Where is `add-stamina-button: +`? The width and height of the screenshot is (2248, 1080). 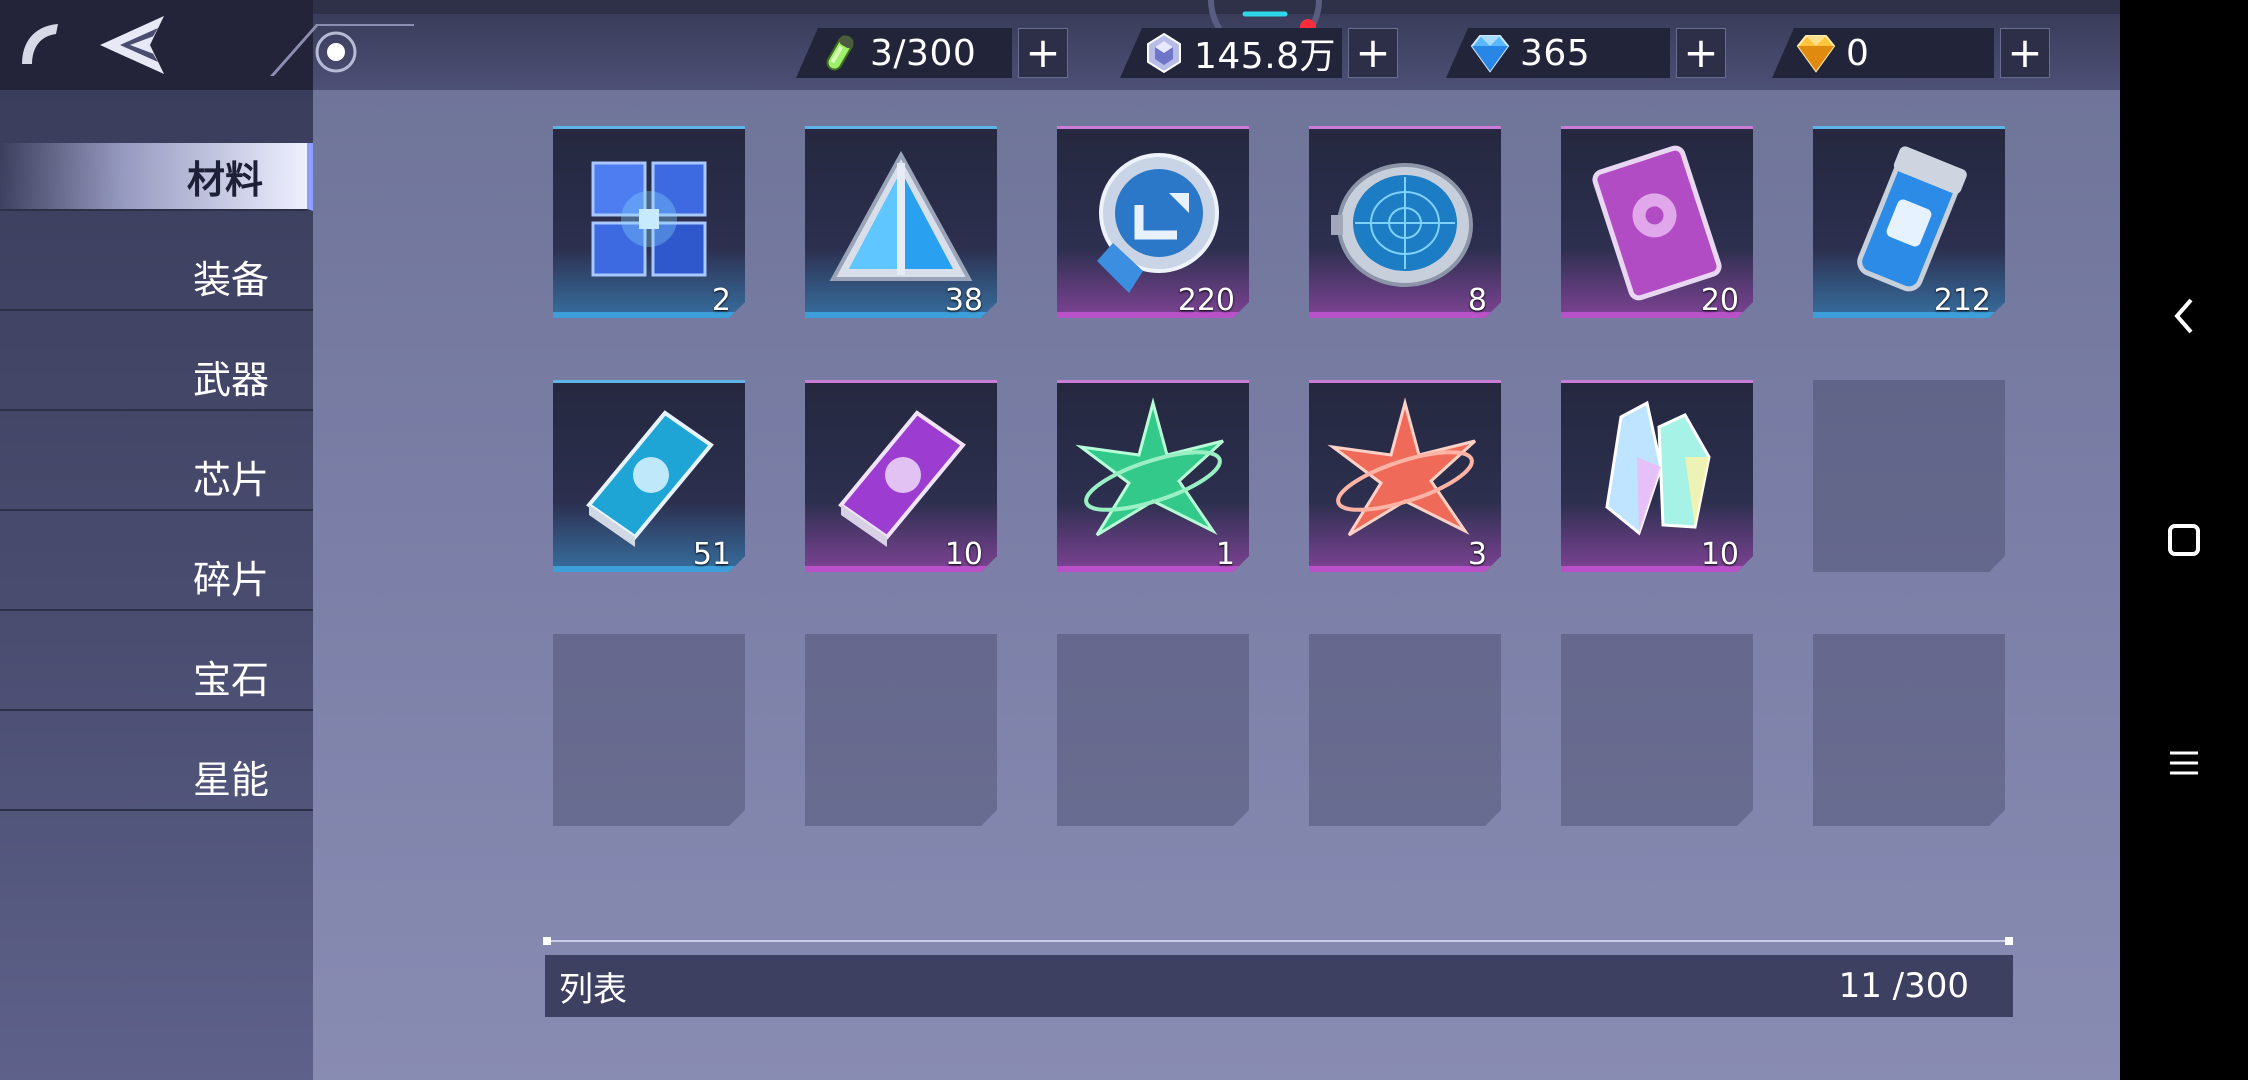
add-stamina-button: + is located at coordinates (1043, 53).